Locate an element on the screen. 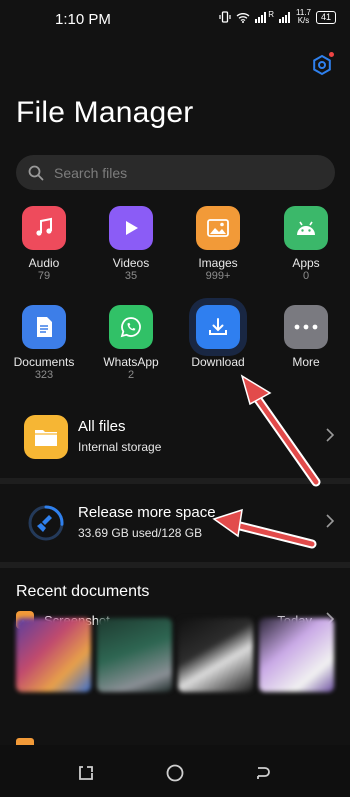  navigation-bar is located at coordinates (175, 771).